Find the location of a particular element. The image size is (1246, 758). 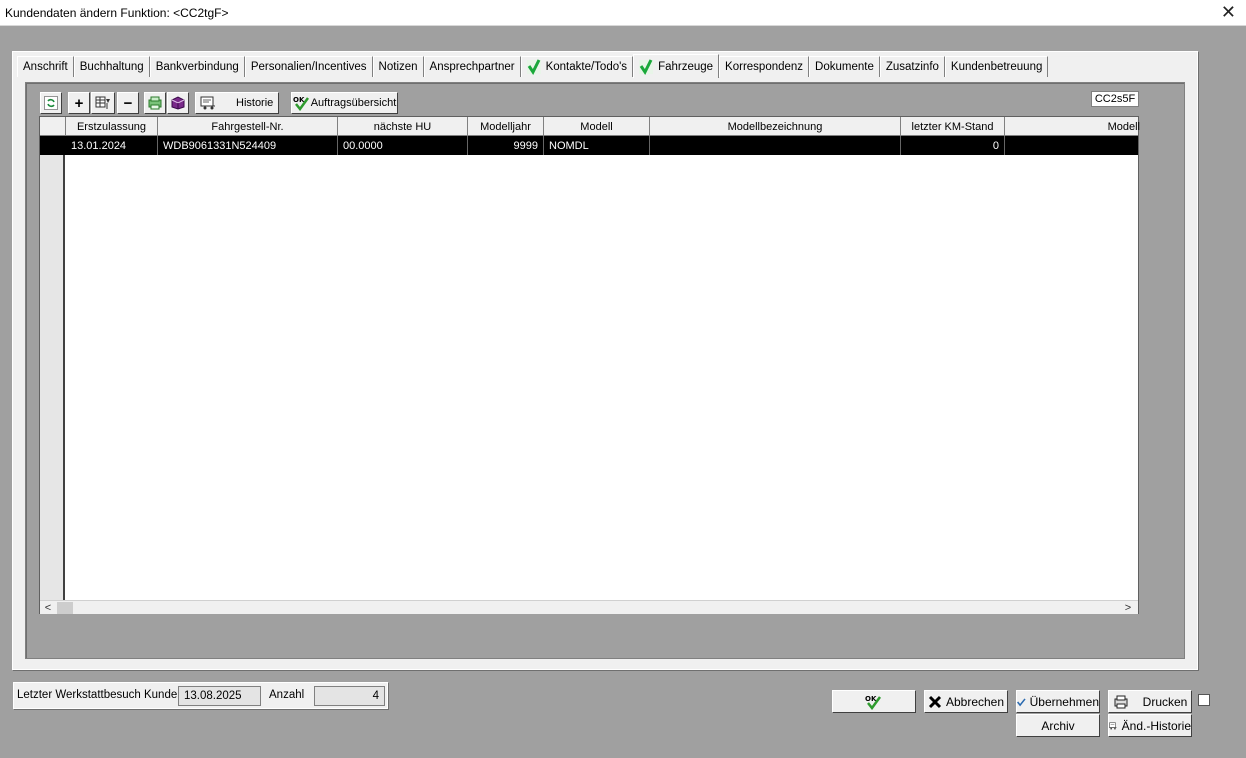

refresh-icon is located at coordinates (51, 103).